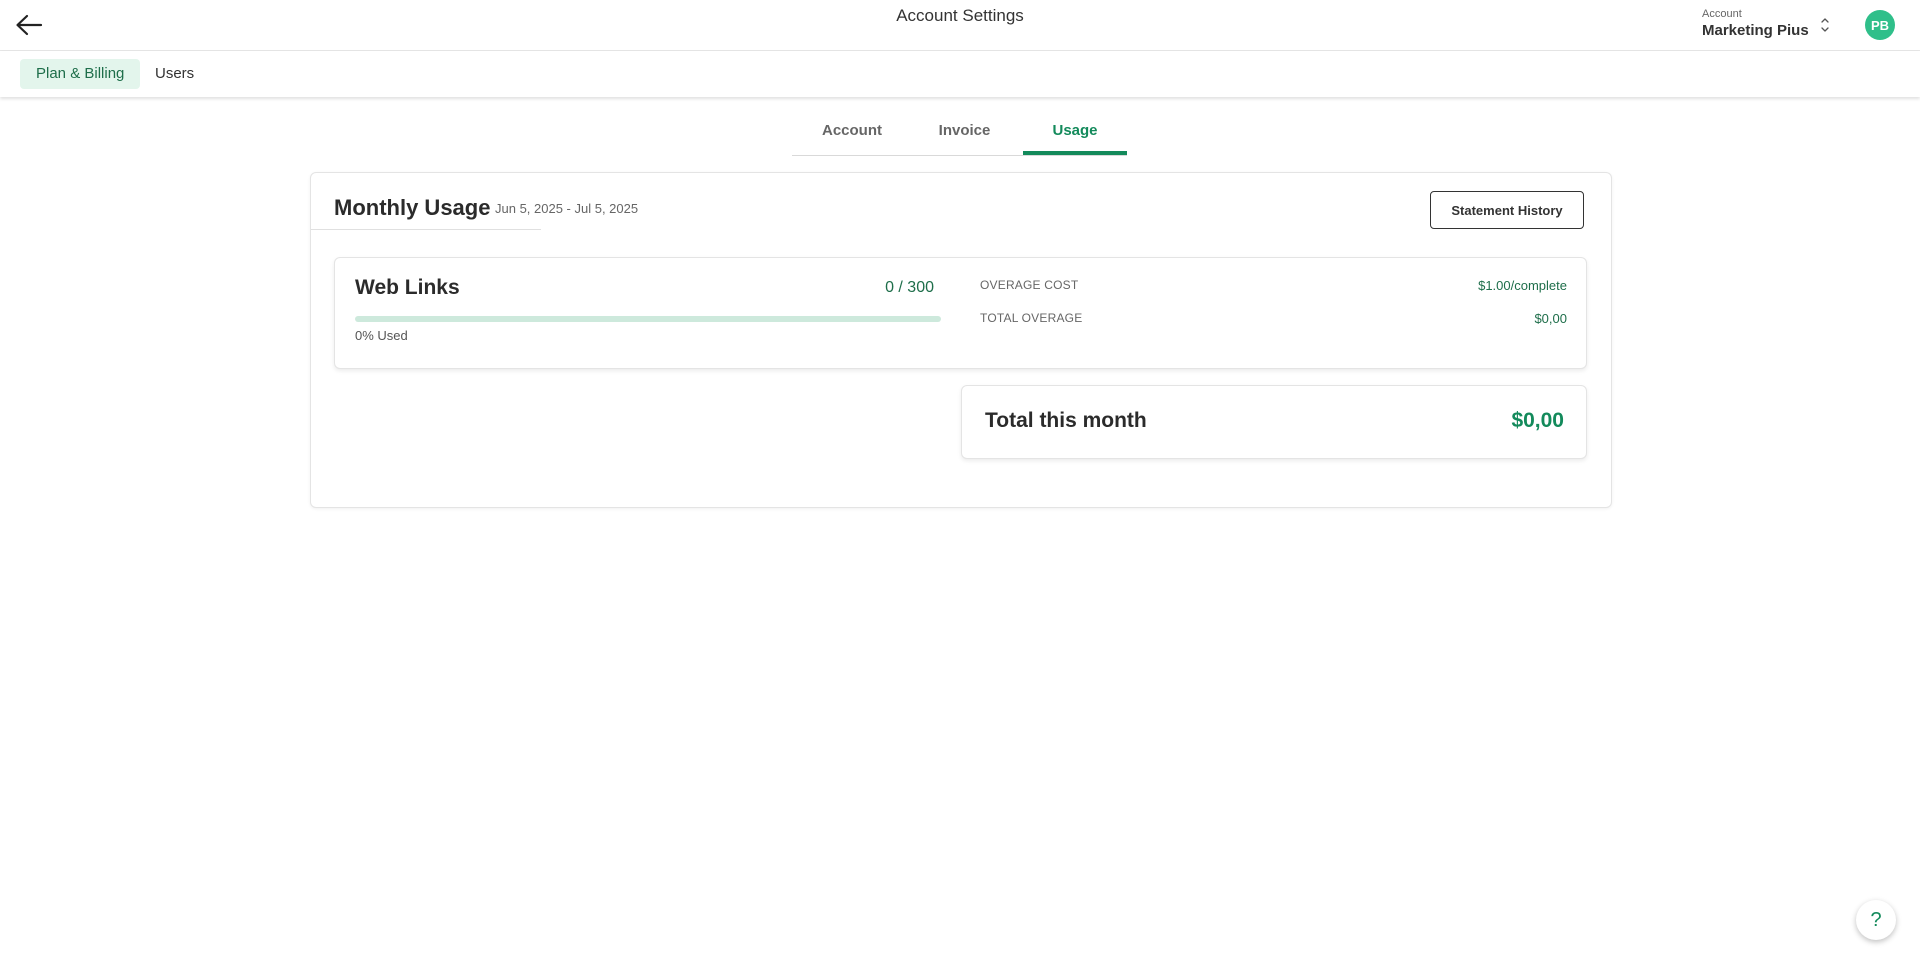 The width and height of the screenshot is (1920, 963). I want to click on usage-percent-text: 0% Used, so click(381, 335).